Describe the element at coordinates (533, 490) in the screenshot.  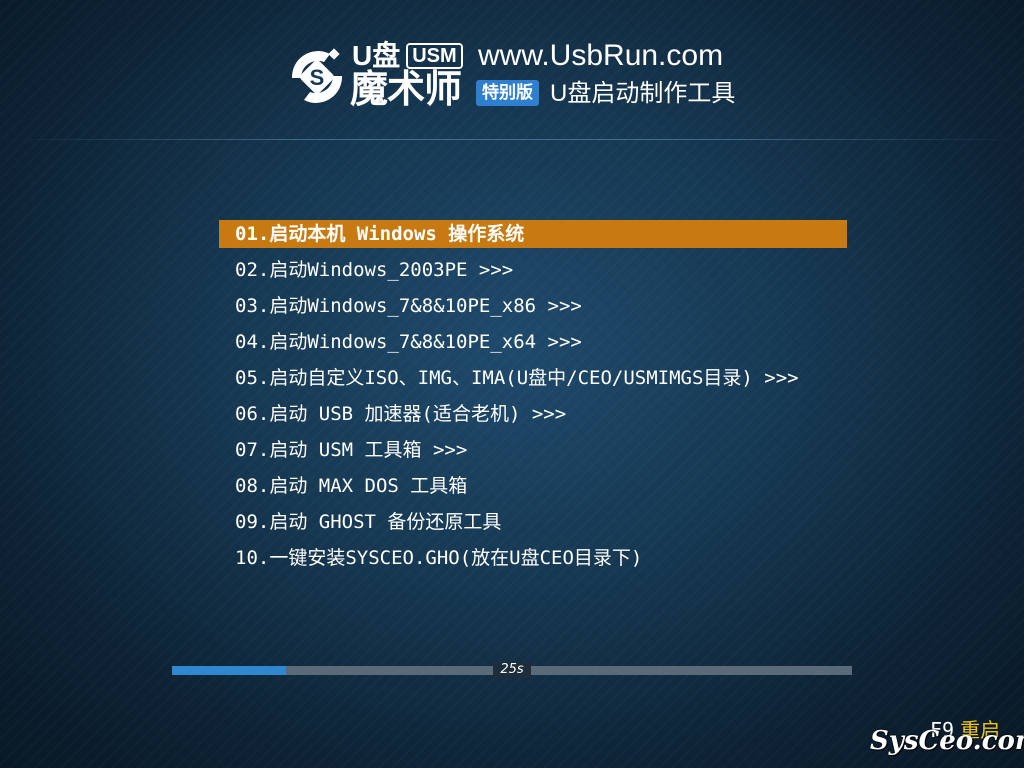
I see `menu-item-08: 08.启动 MAX DOS 工具箱` at that location.